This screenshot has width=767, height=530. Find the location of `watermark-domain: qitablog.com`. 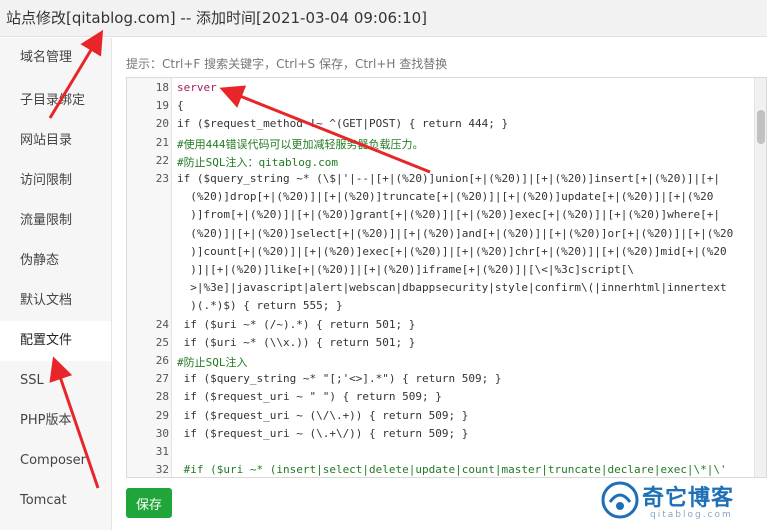

watermark-domain: qitablog.com is located at coordinates (691, 515).